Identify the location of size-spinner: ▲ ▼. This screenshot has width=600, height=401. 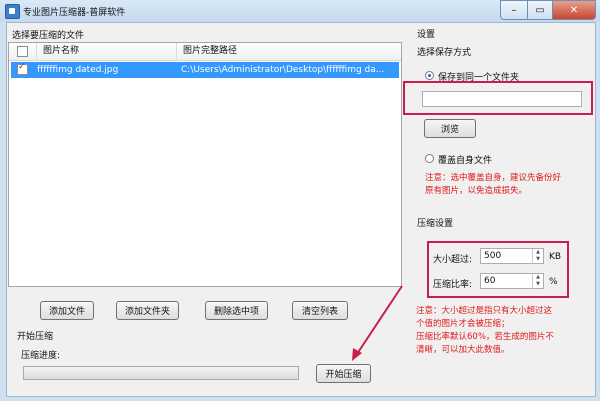
(537, 256).